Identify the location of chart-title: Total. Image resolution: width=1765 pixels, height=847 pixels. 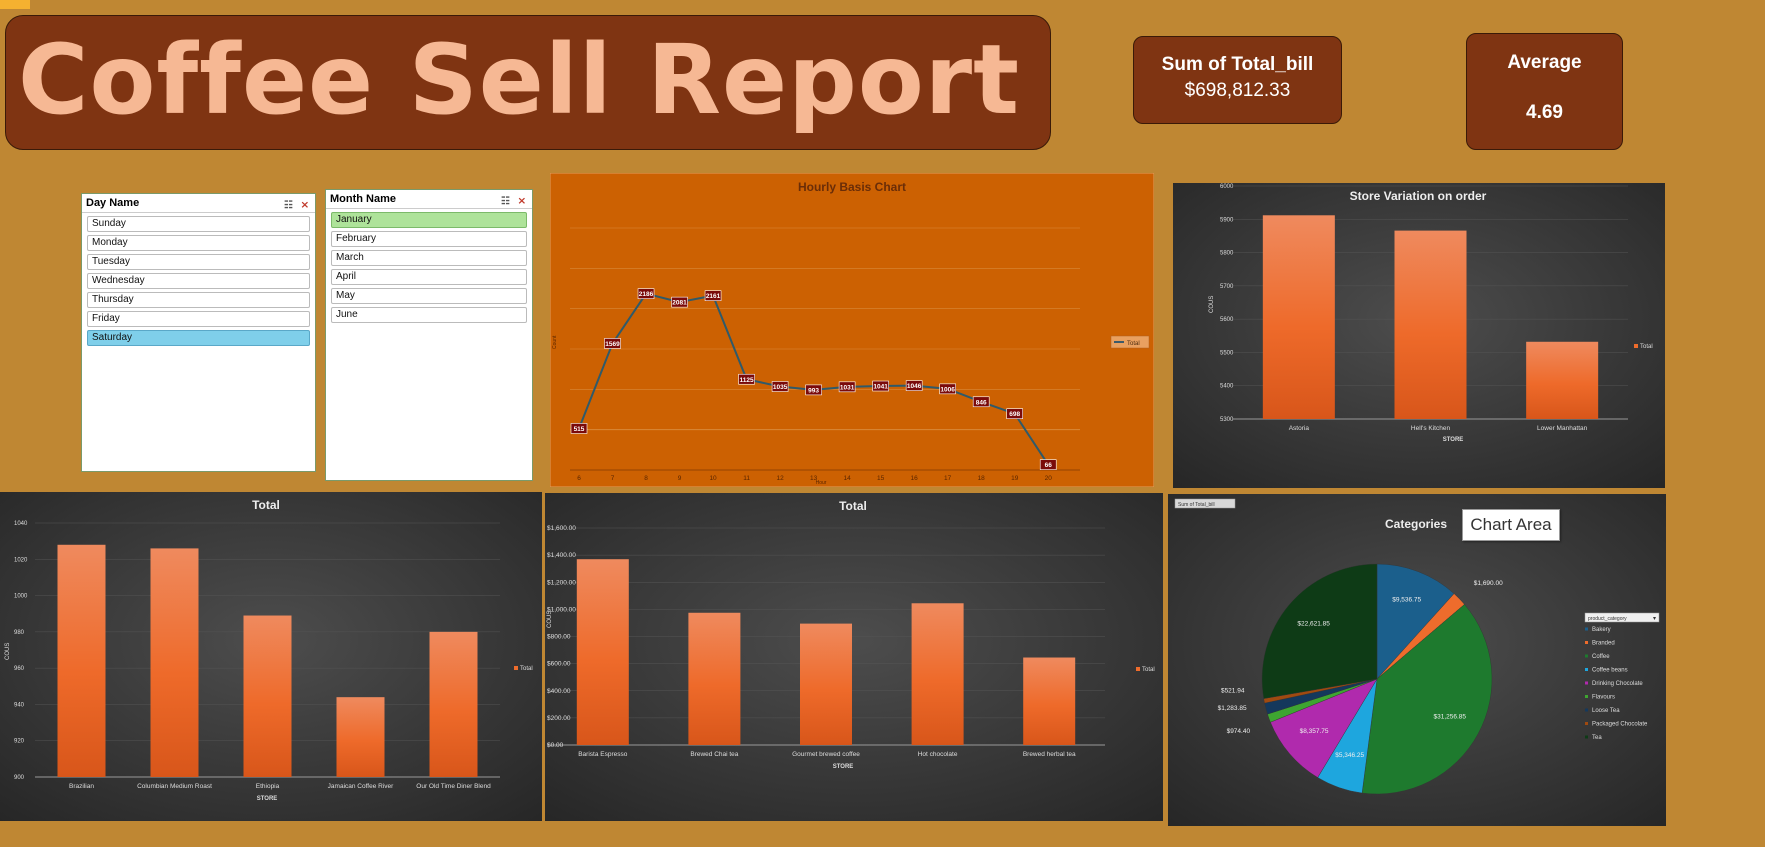
(266, 505).